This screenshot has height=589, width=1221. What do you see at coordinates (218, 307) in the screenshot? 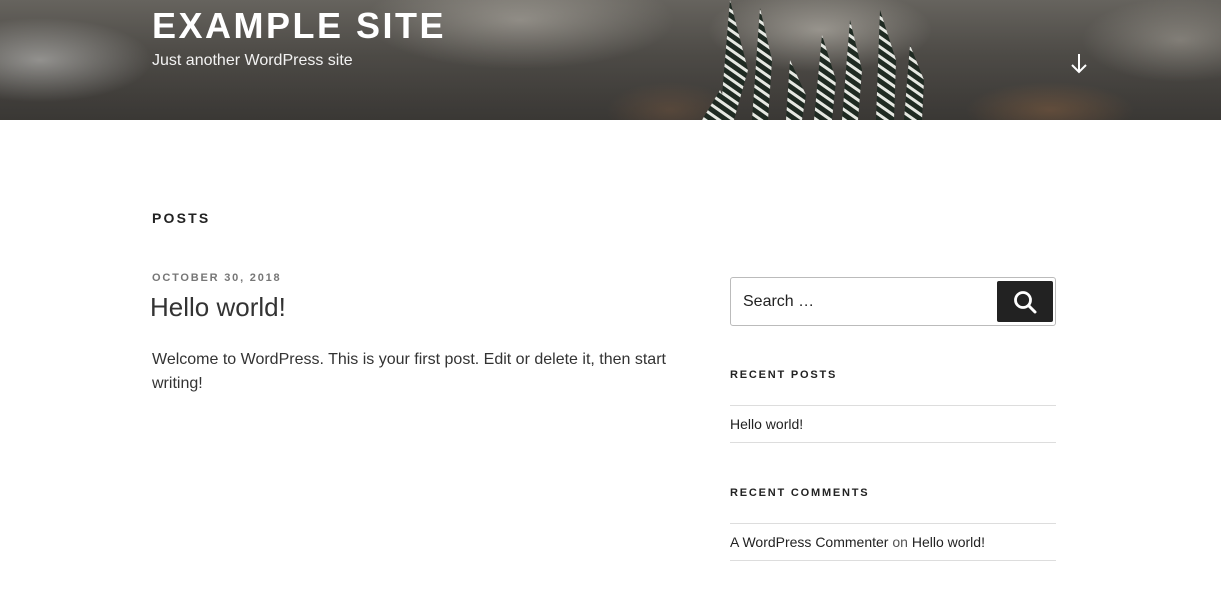
I see `post-title-link: Hello world!` at bounding box center [218, 307].